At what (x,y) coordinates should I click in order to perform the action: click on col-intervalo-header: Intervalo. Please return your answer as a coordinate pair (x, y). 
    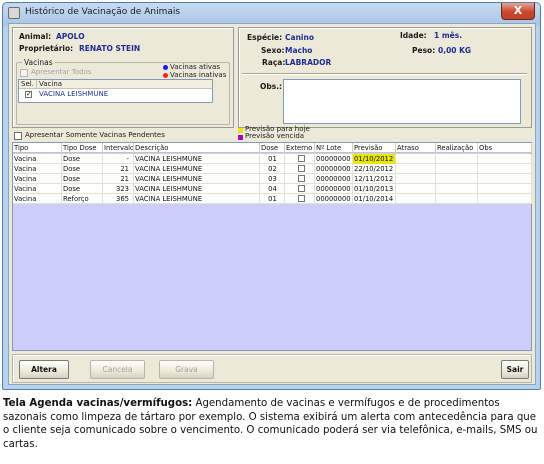
    Looking at the image, I should click on (118, 148).